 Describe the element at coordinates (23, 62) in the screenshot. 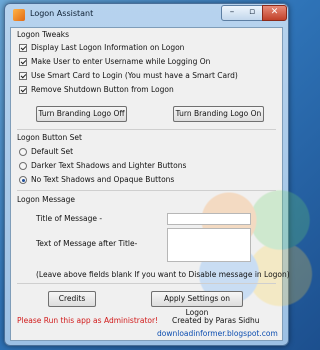

I see `checkbox-enter-username` at that location.